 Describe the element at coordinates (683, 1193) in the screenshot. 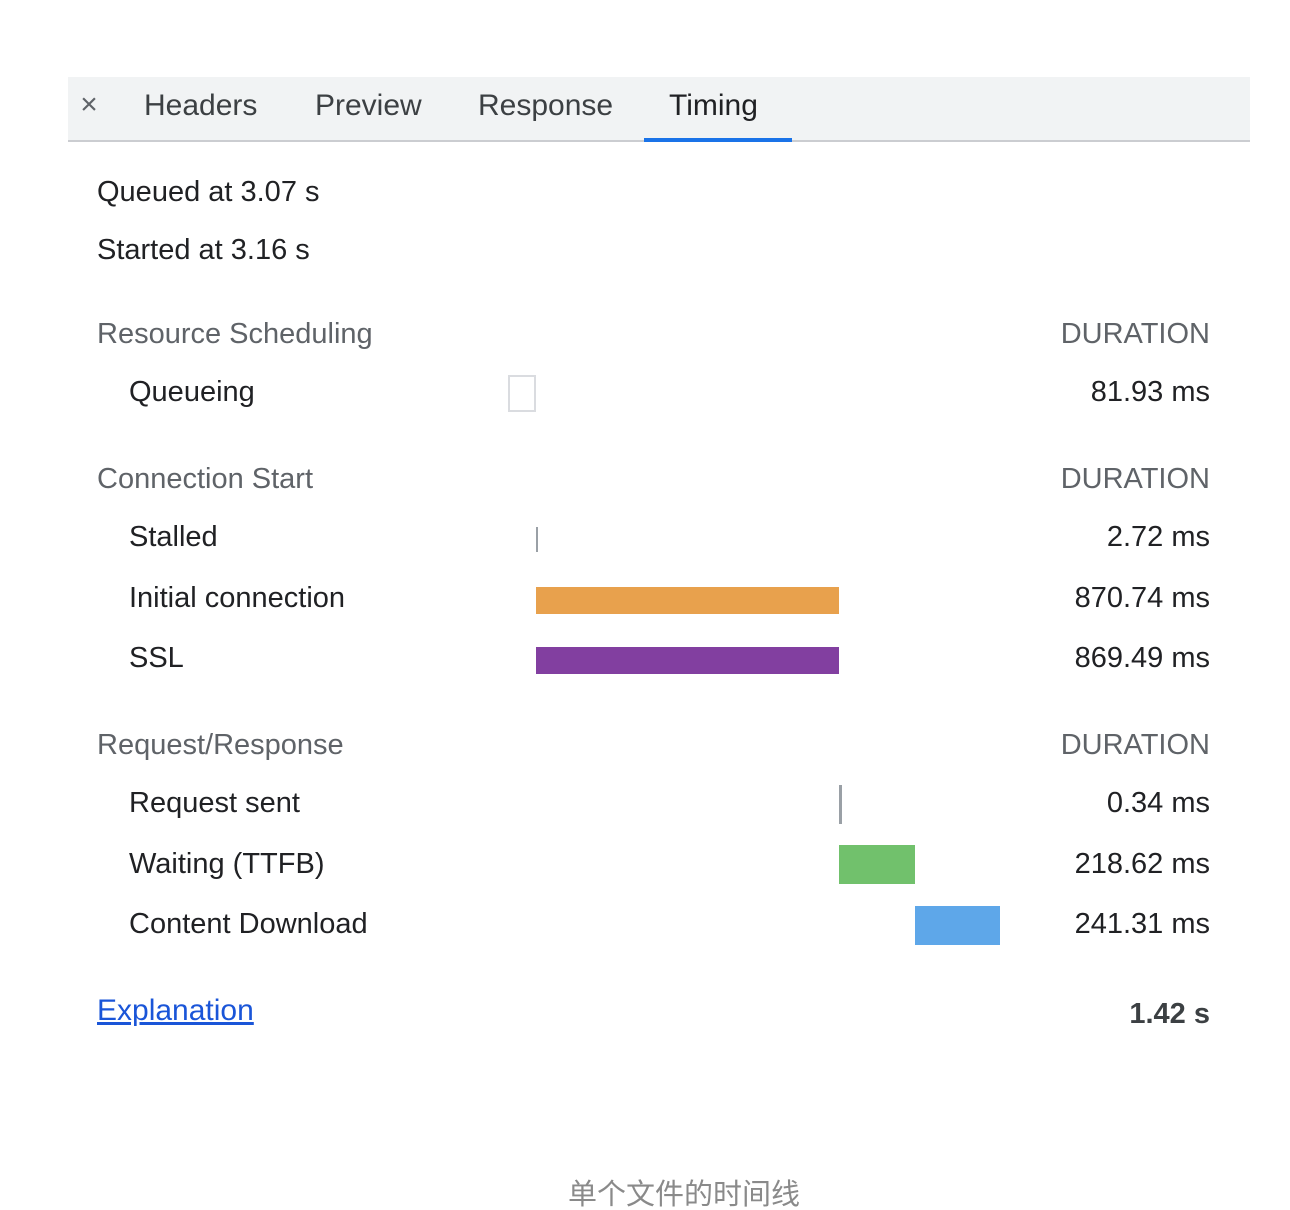

I see `figure-caption: 单个文件的时间线` at that location.